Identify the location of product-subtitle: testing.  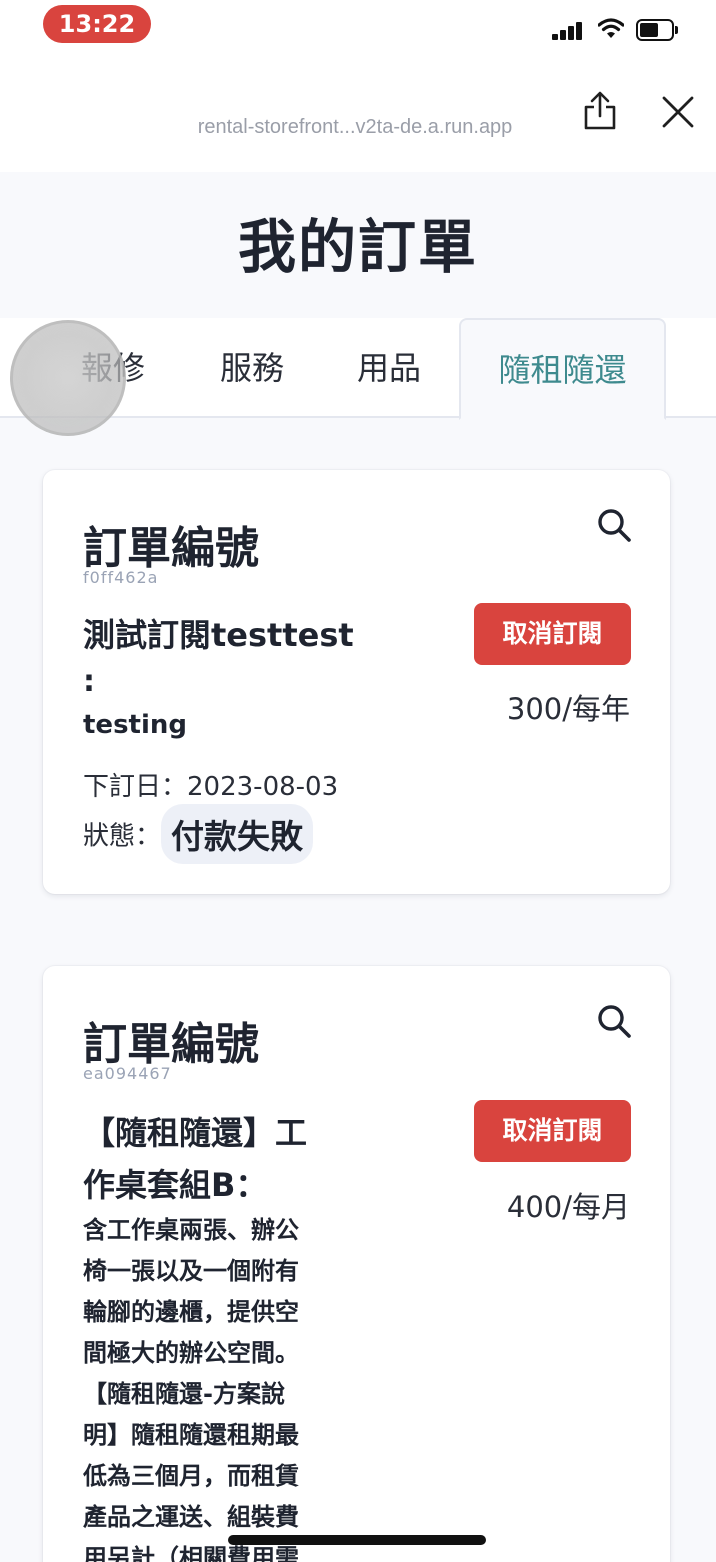
(135, 725).